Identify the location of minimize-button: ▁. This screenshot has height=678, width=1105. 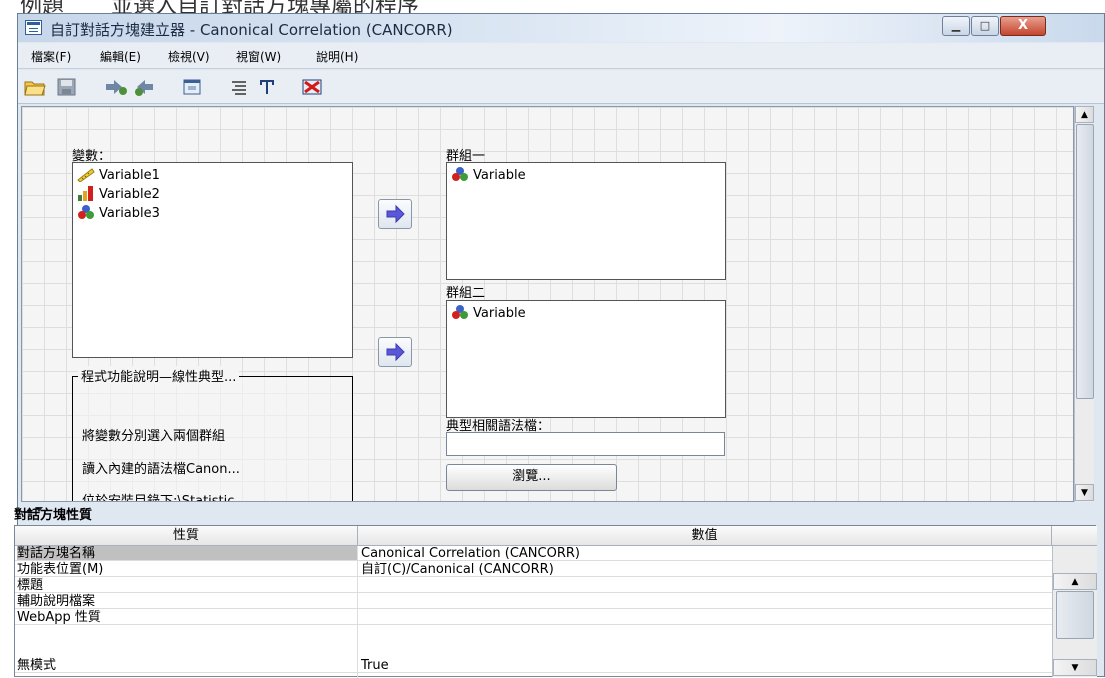
(956, 26).